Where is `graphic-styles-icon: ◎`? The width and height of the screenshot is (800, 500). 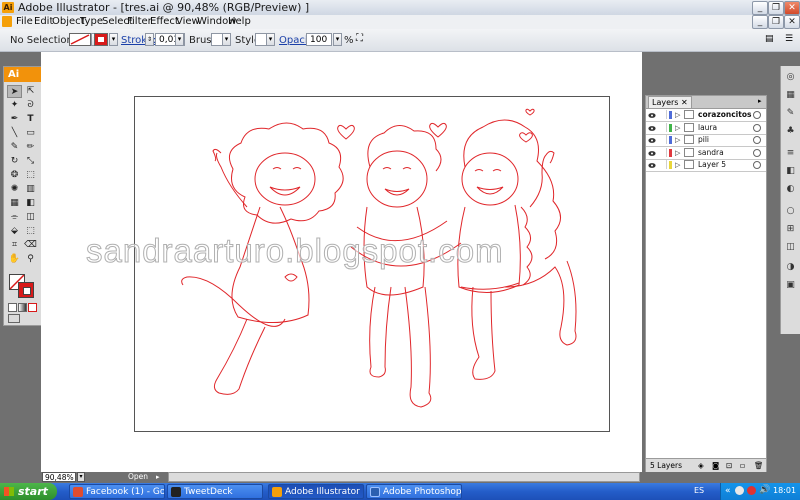 graphic-styles-icon: ◎ is located at coordinates (790, 77).